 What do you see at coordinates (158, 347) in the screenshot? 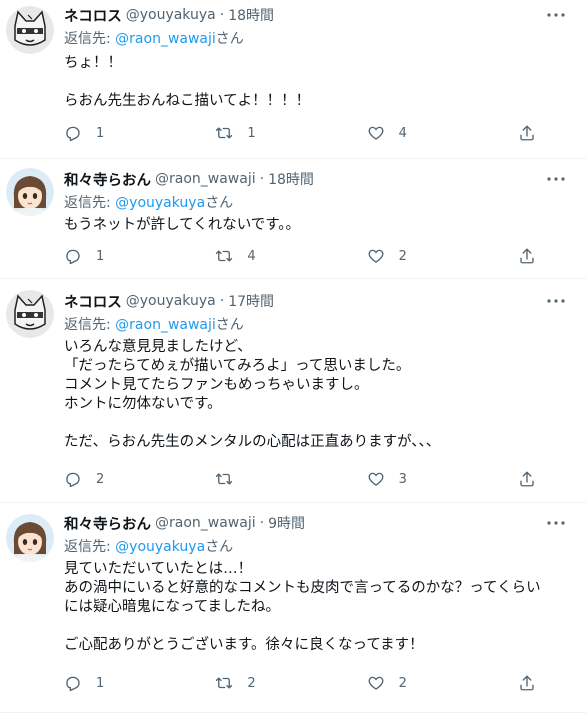
I see `text-line: いろんな意見見ましたけど、` at bounding box center [158, 347].